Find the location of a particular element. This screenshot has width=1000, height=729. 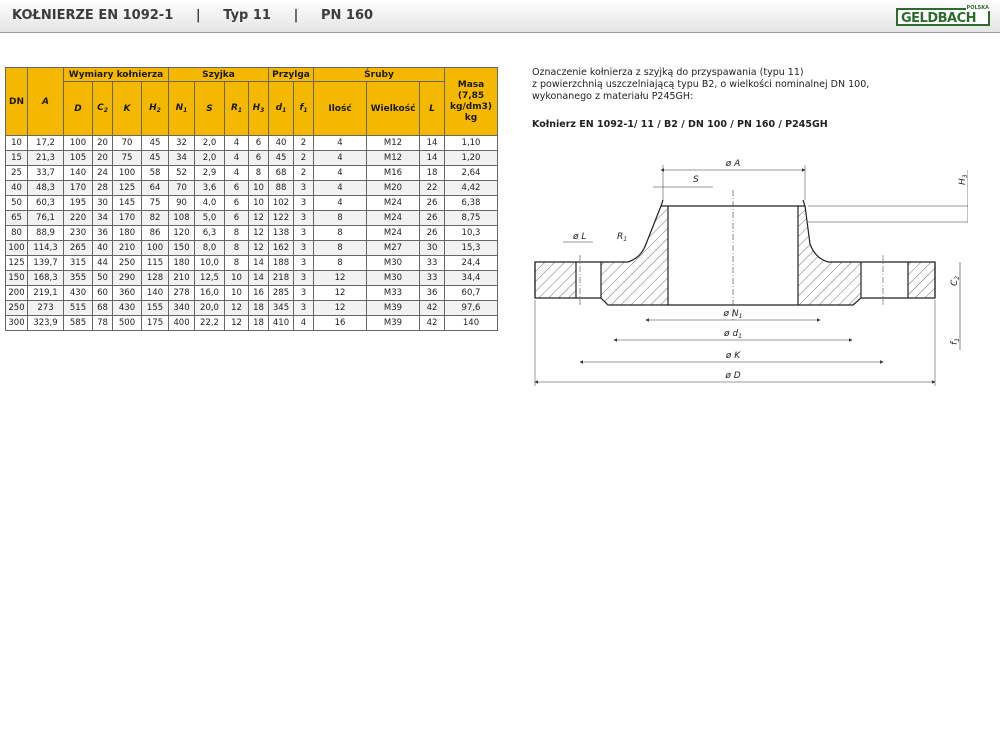

table-cell: 4,0 is located at coordinates (209, 203).